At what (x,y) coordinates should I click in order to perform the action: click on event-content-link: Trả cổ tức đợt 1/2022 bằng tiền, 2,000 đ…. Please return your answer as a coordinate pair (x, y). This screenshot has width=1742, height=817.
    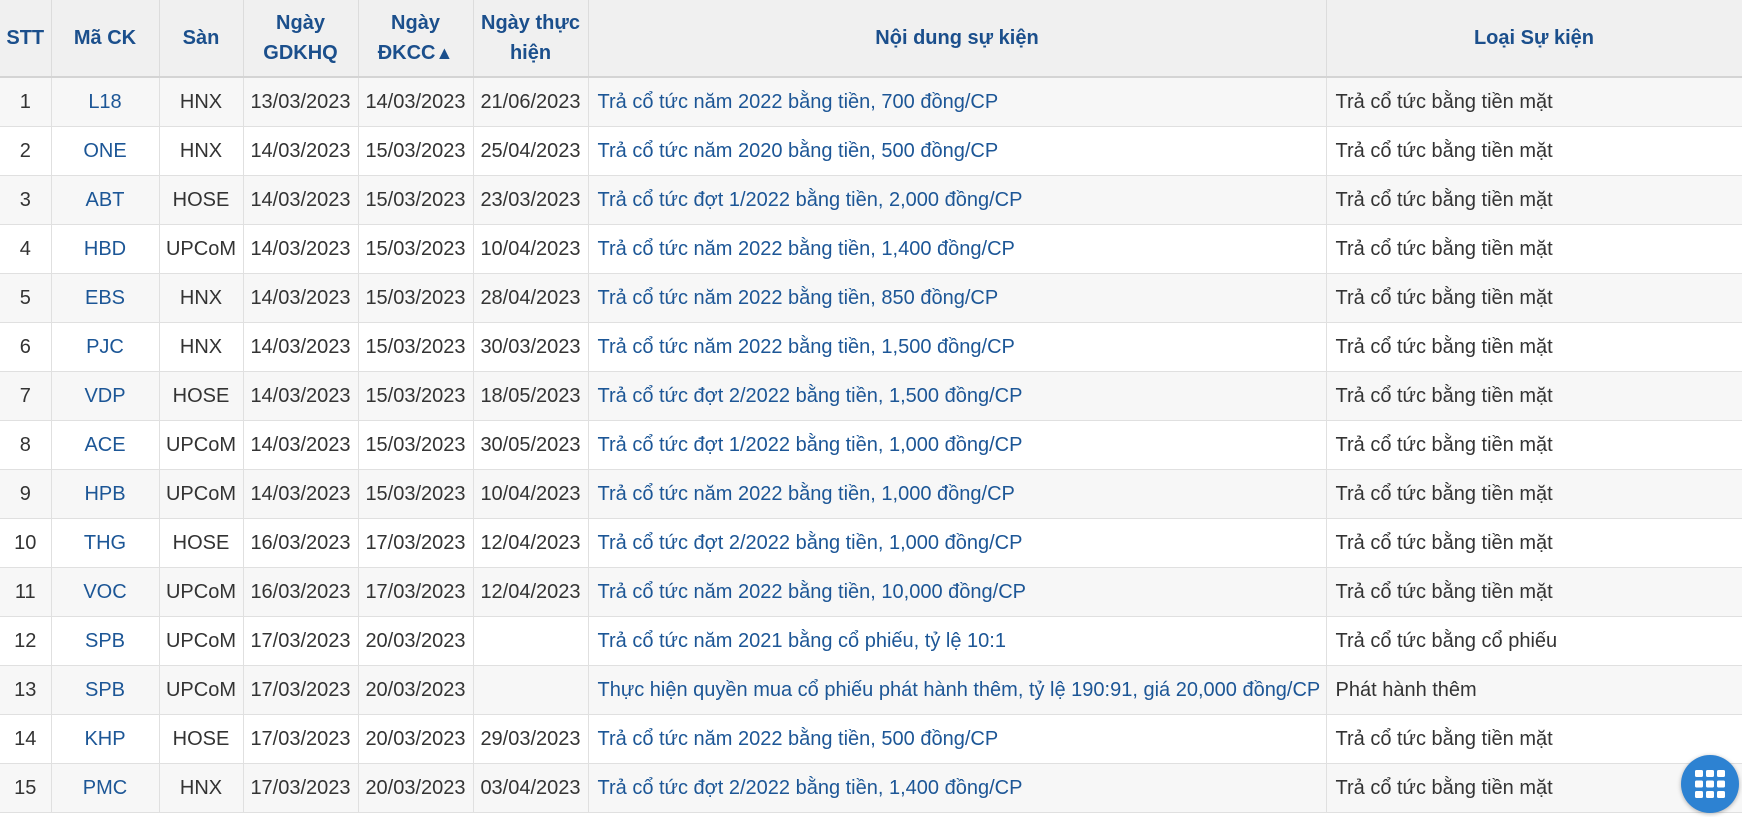
    Looking at the image, I should click on (957, 200).